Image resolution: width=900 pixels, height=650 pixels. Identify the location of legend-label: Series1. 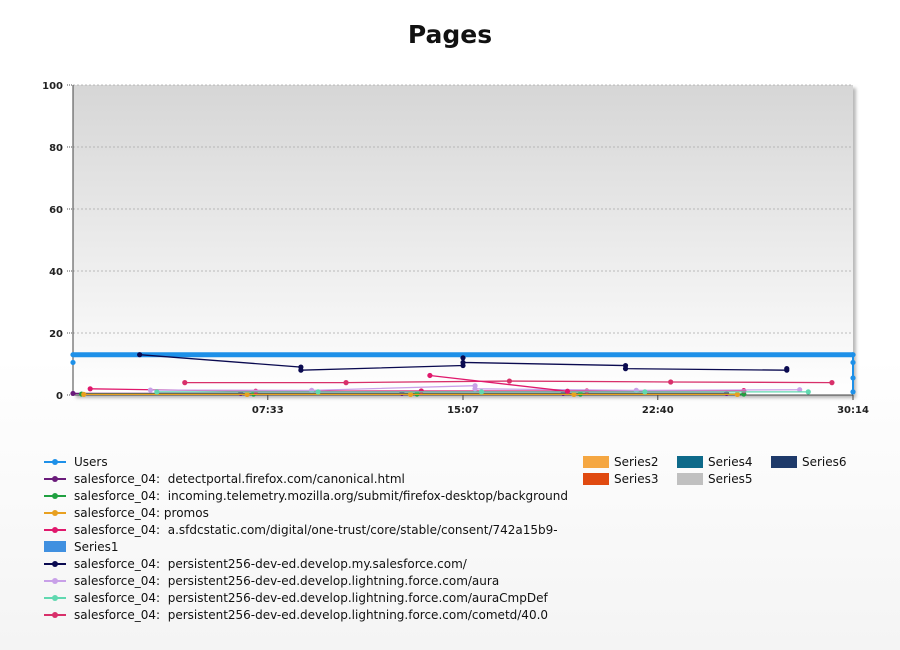
(96, 546).